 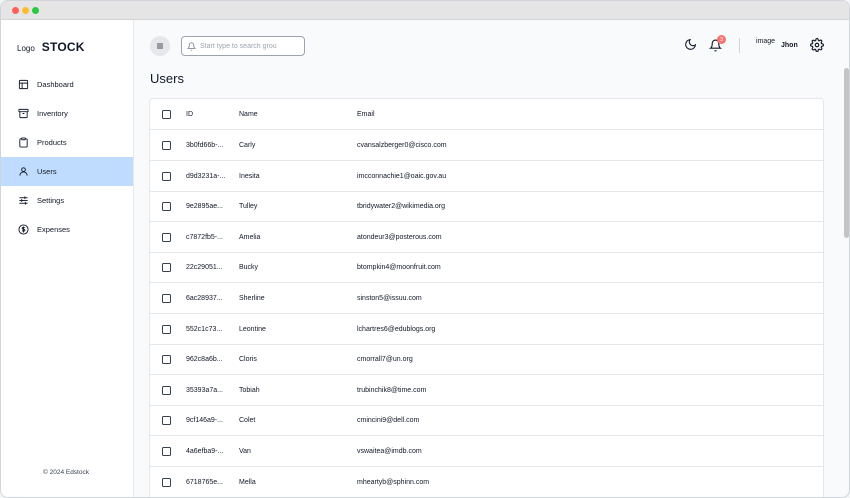 What do you see at coordinates (63, 47) in the screenshot?
I see `brand-name: STOCK` at bounding box center [63, 47].